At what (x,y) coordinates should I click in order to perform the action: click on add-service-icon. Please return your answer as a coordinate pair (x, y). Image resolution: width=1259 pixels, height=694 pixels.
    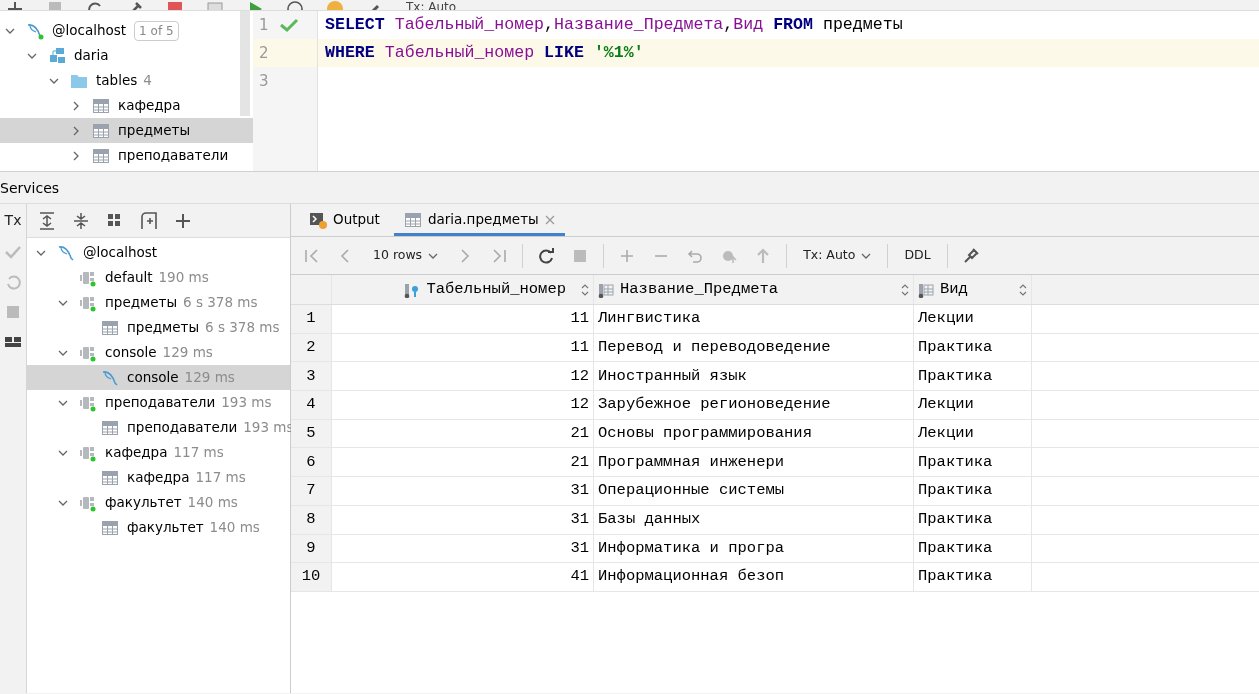
    Looking at the image, I should click on (149, 220).